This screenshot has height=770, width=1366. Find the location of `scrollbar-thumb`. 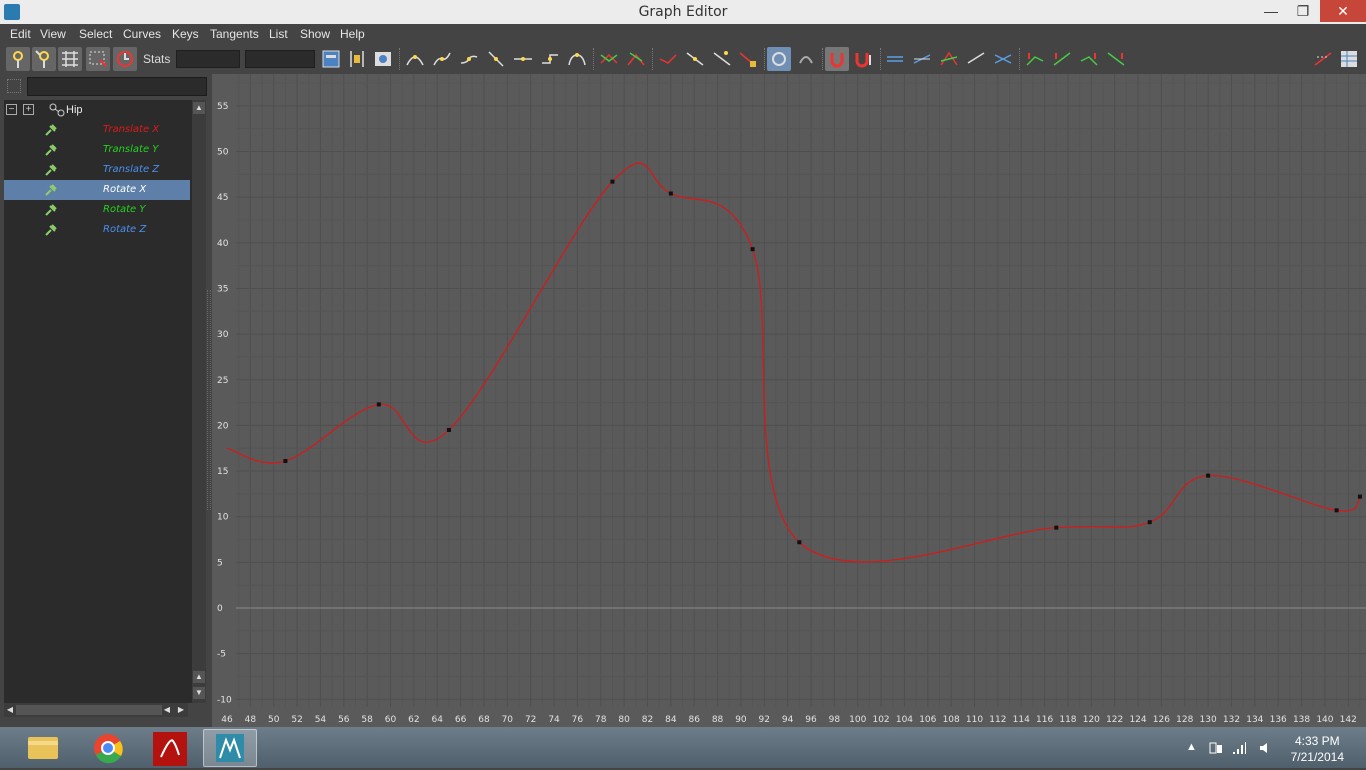

scrollbar-thumb is located at coordinates (89, 710).